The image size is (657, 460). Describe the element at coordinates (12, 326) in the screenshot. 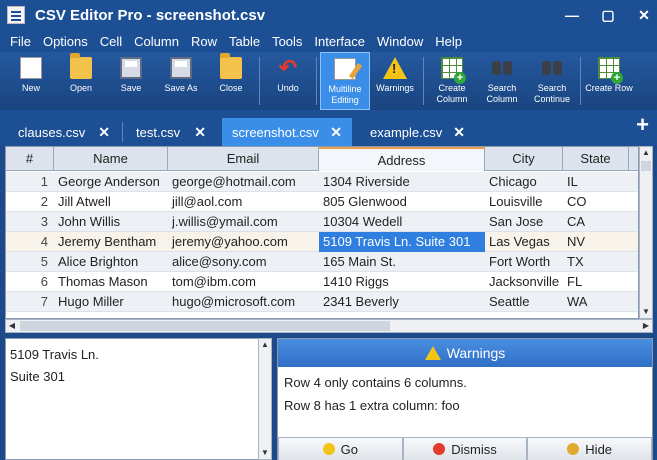

I see `scroll-left-icon: ◀` at that location.